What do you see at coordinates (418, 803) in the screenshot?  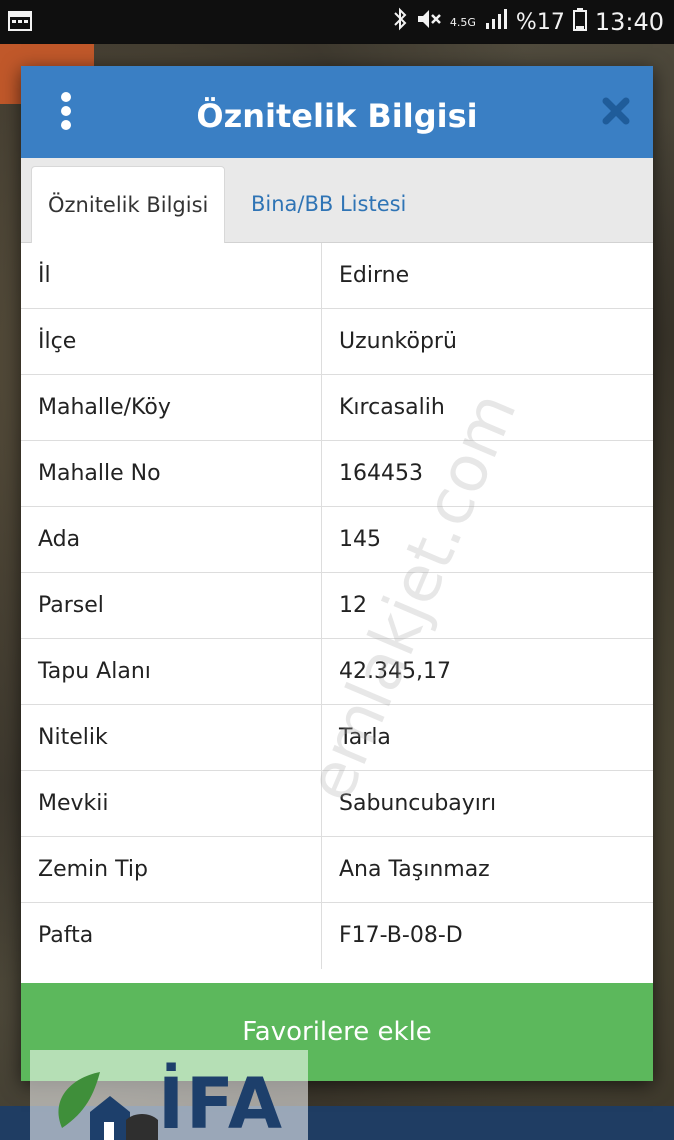 I see `row-value: Sabuncubayırı` at bounding box center [418, 803].